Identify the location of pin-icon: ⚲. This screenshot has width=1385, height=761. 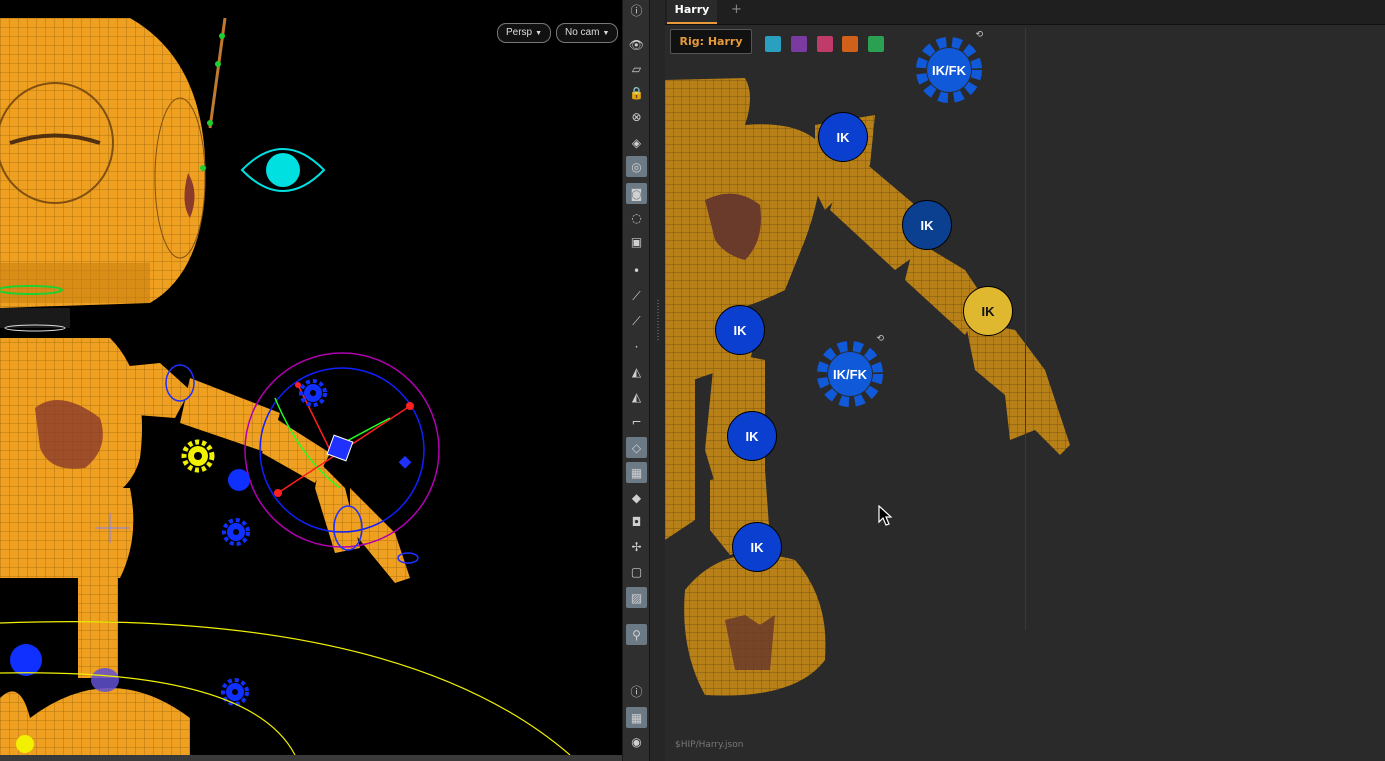
(636, 634).